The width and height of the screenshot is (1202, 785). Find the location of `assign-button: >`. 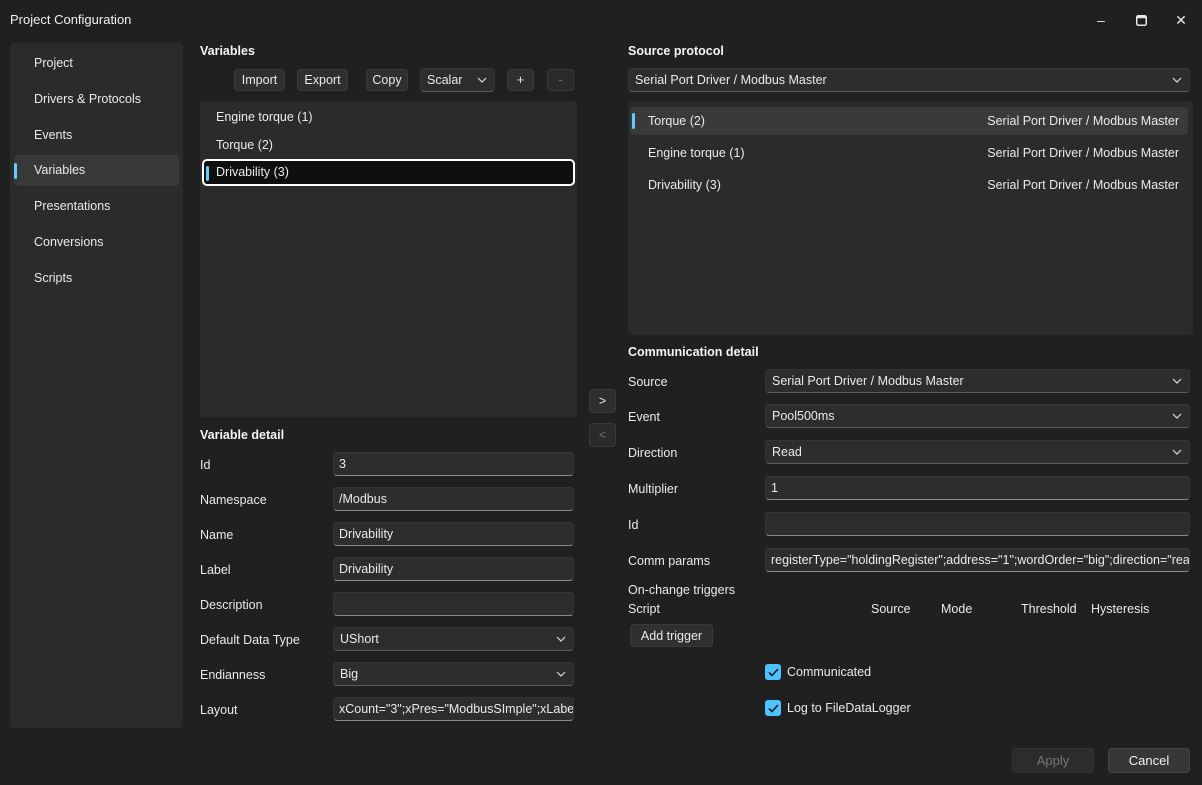

assign-button: > is located at coordinates (602, 401).